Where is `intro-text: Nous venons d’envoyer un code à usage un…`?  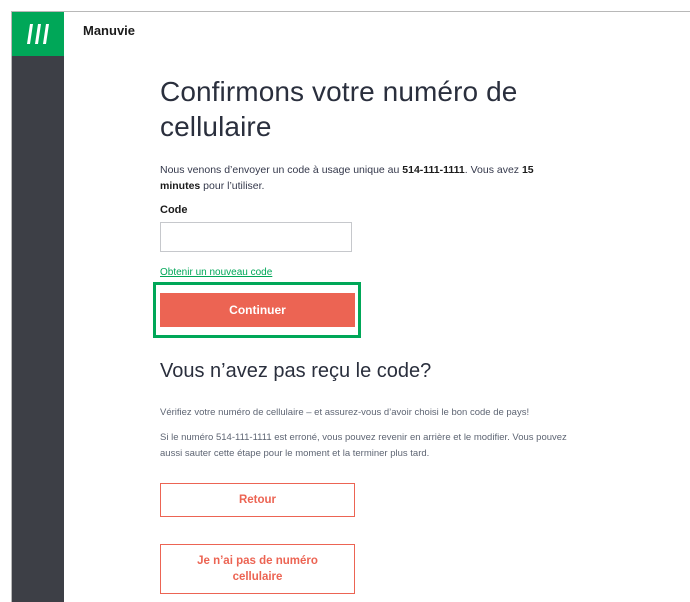 intro-text: Nous venons d’envoyer un code à usage un… is located at coordinates (365, 178).